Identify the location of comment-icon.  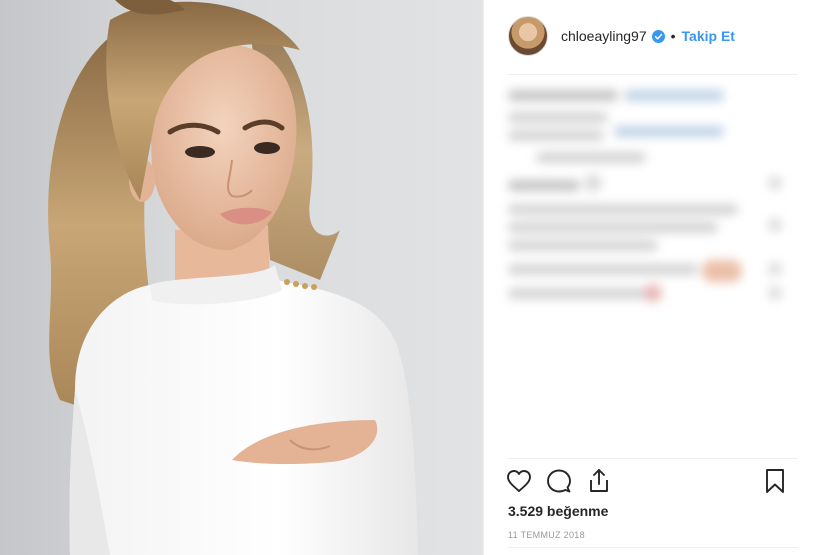
(559, 481).